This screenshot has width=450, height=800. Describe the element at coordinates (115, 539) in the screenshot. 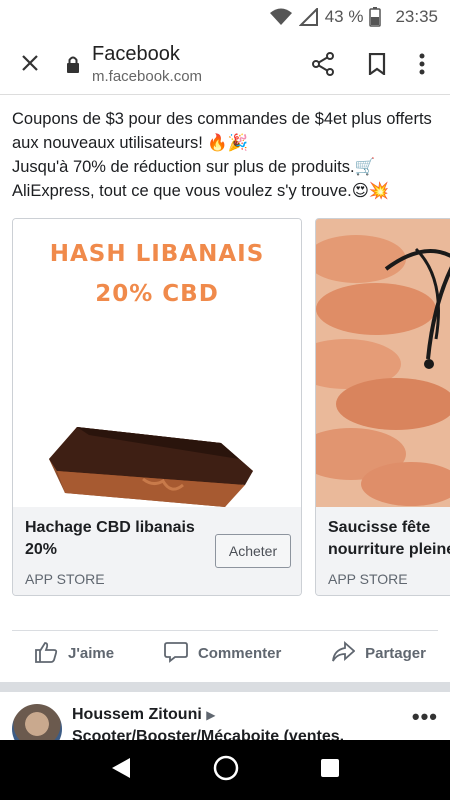

I see `product-name: Hachage CBD libanais 20%` at that location.